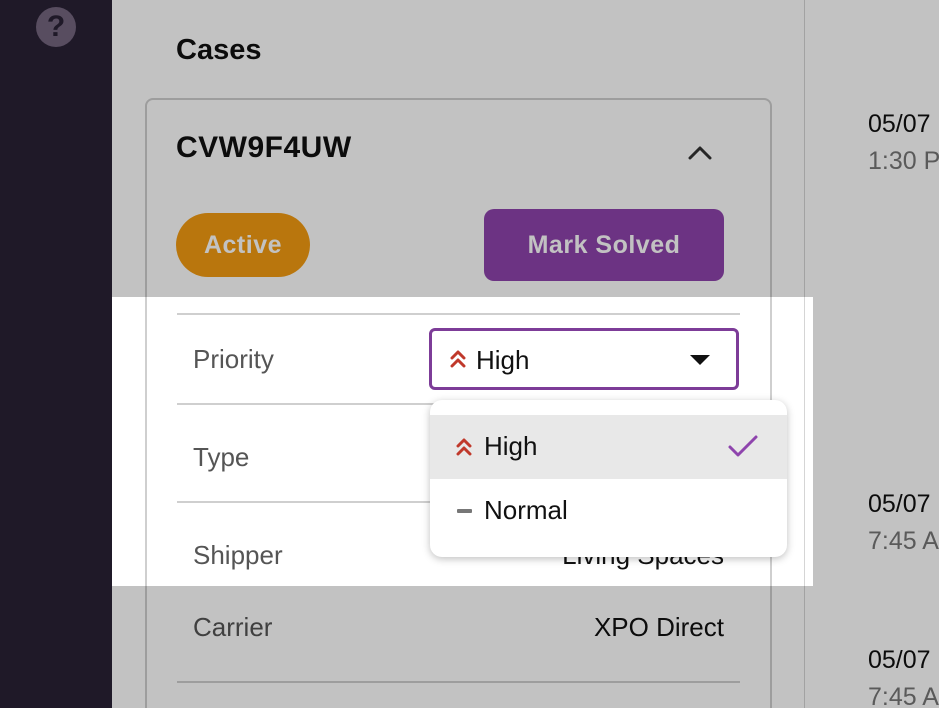 This screenshot has height=708, width=939. I want to click on chevron-up-icon, so click(700, 152).